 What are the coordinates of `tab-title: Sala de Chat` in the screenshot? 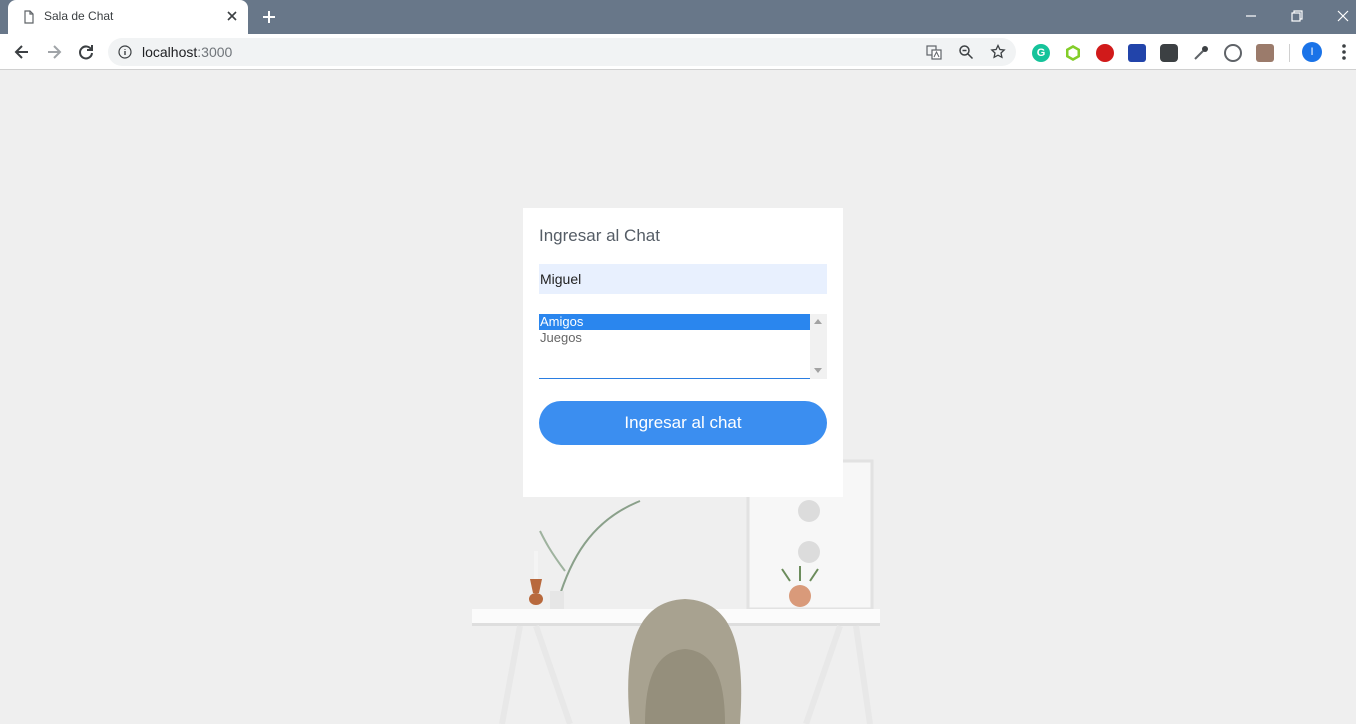 It's located at (79, 16).